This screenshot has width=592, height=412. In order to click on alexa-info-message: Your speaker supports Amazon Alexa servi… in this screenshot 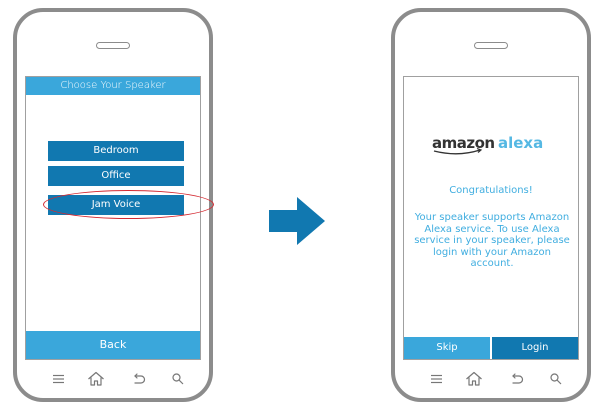, I will do `click(492, 240)`.